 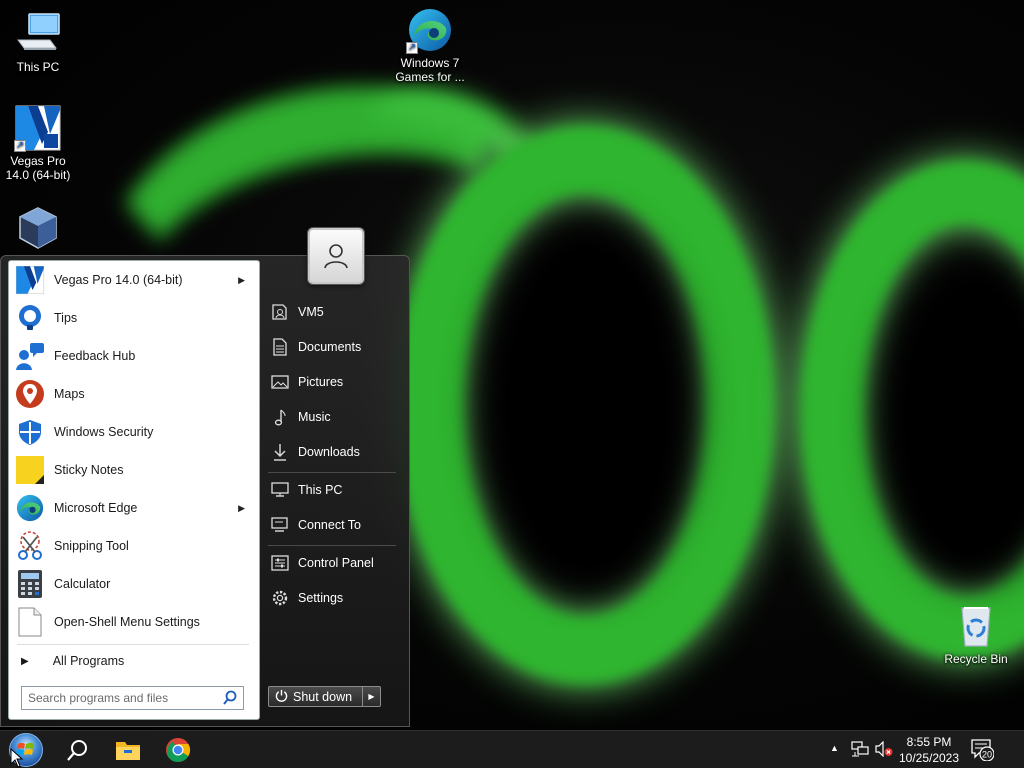 I want to click on place-user-folder: VM5, so click(x=332, y=312).